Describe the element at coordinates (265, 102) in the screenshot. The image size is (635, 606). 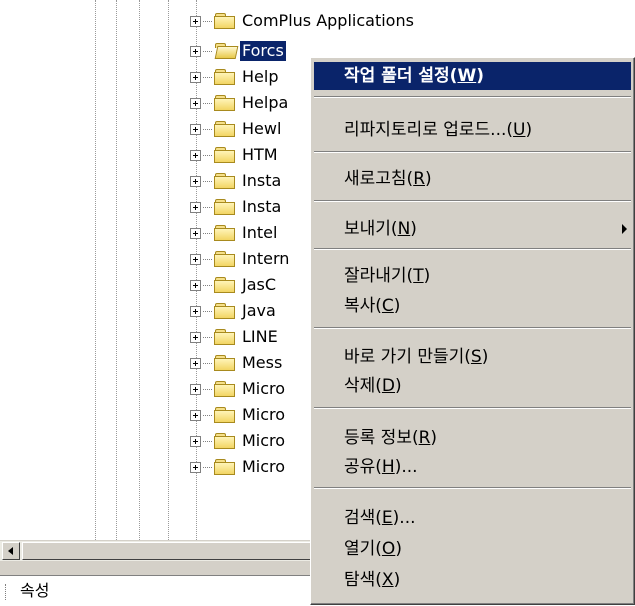
I see `tree-item-label: Helpa` at that location.